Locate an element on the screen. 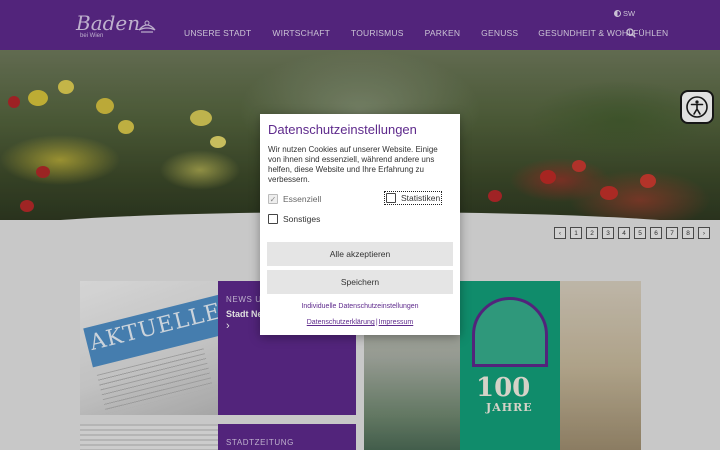 Image resolution: width=720 pixels, height=450 pixels. sonstiges-label: Sonstiges is located at coordinates (302, 219).